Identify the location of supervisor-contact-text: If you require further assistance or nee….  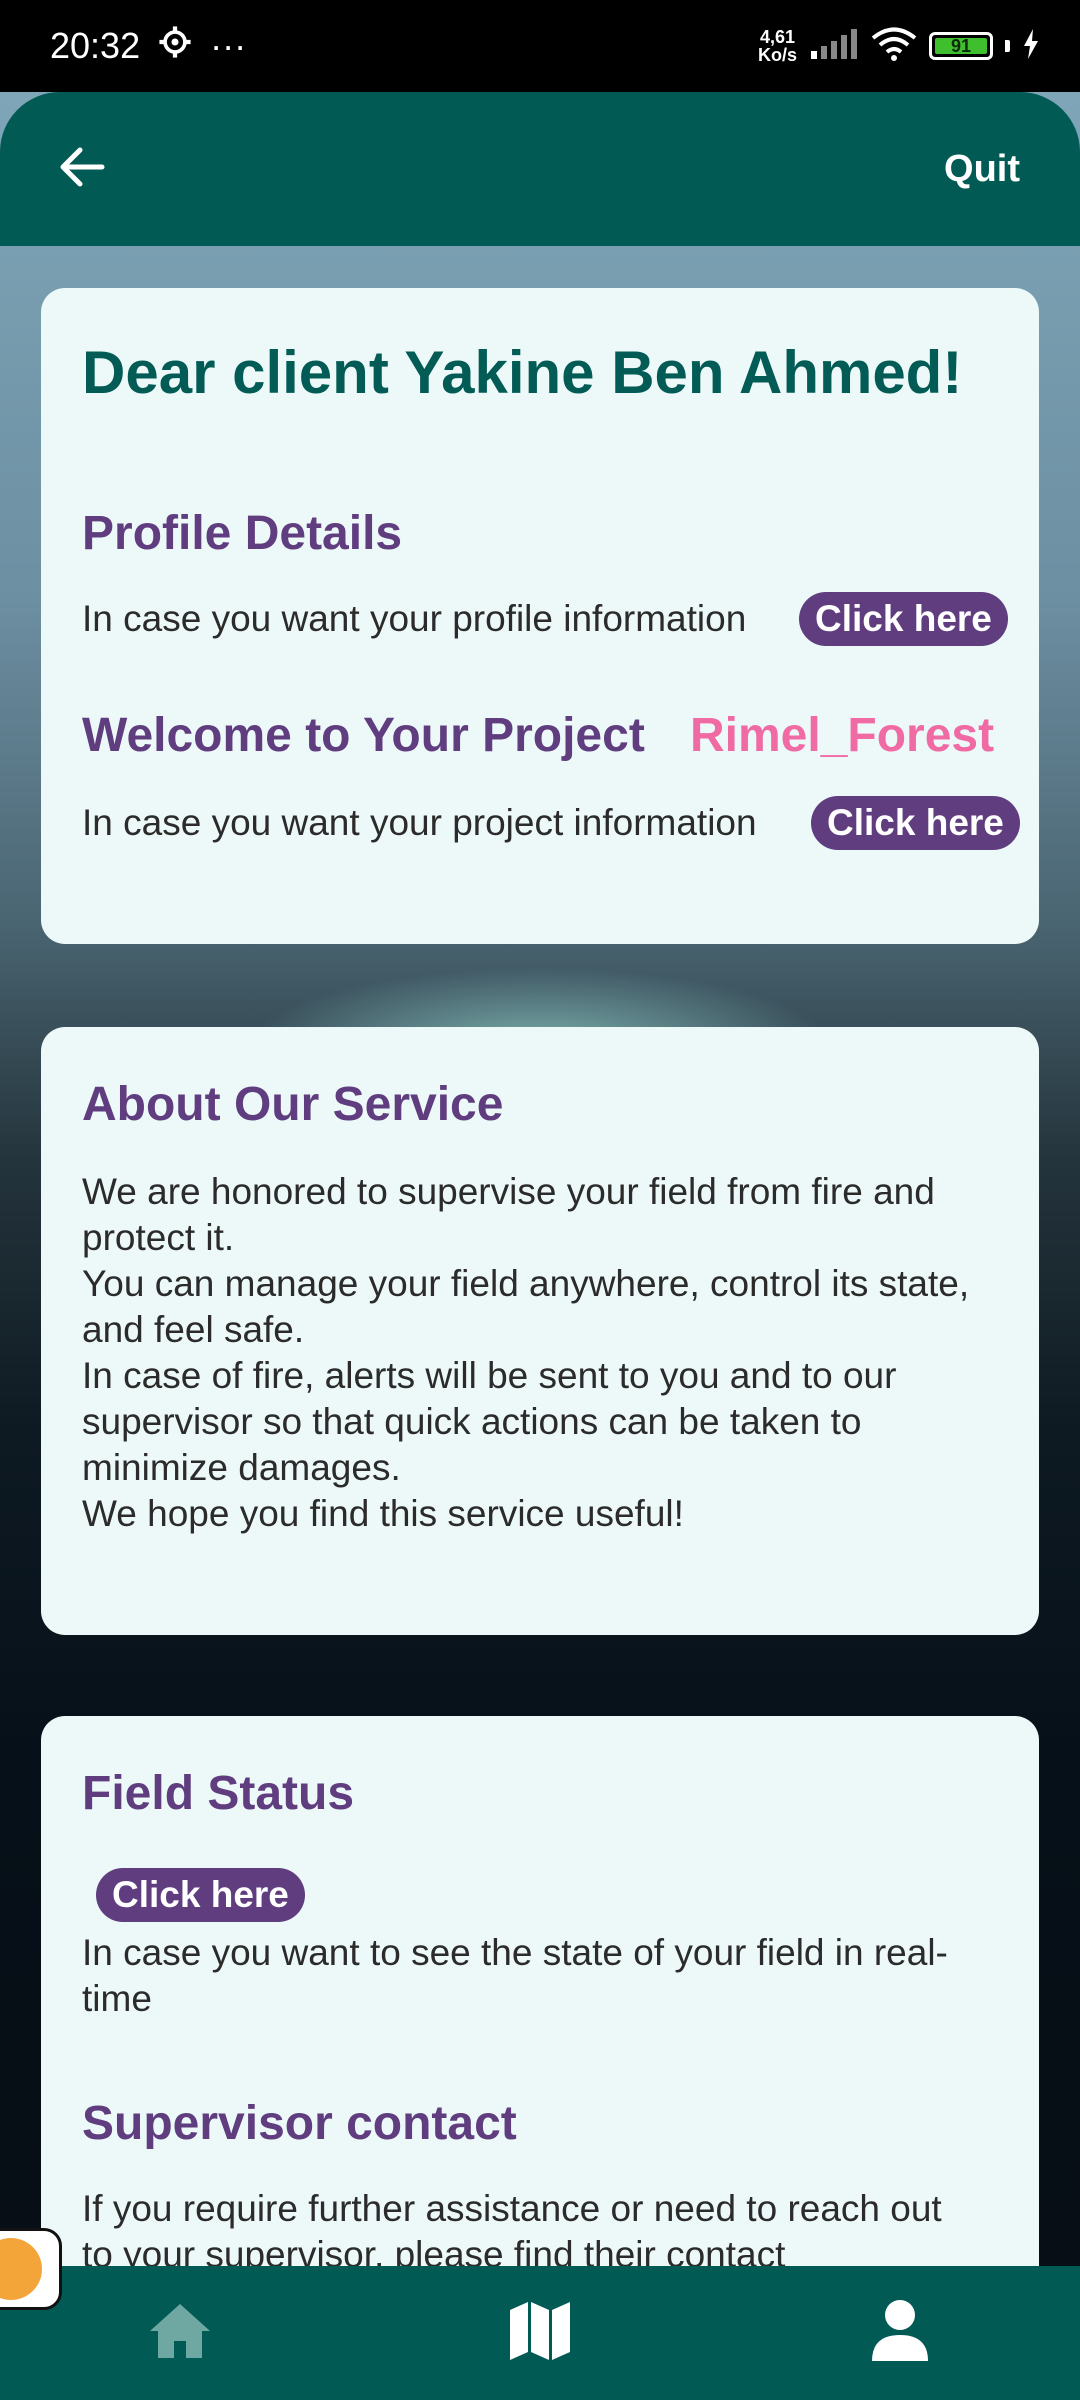
(512, 2231).